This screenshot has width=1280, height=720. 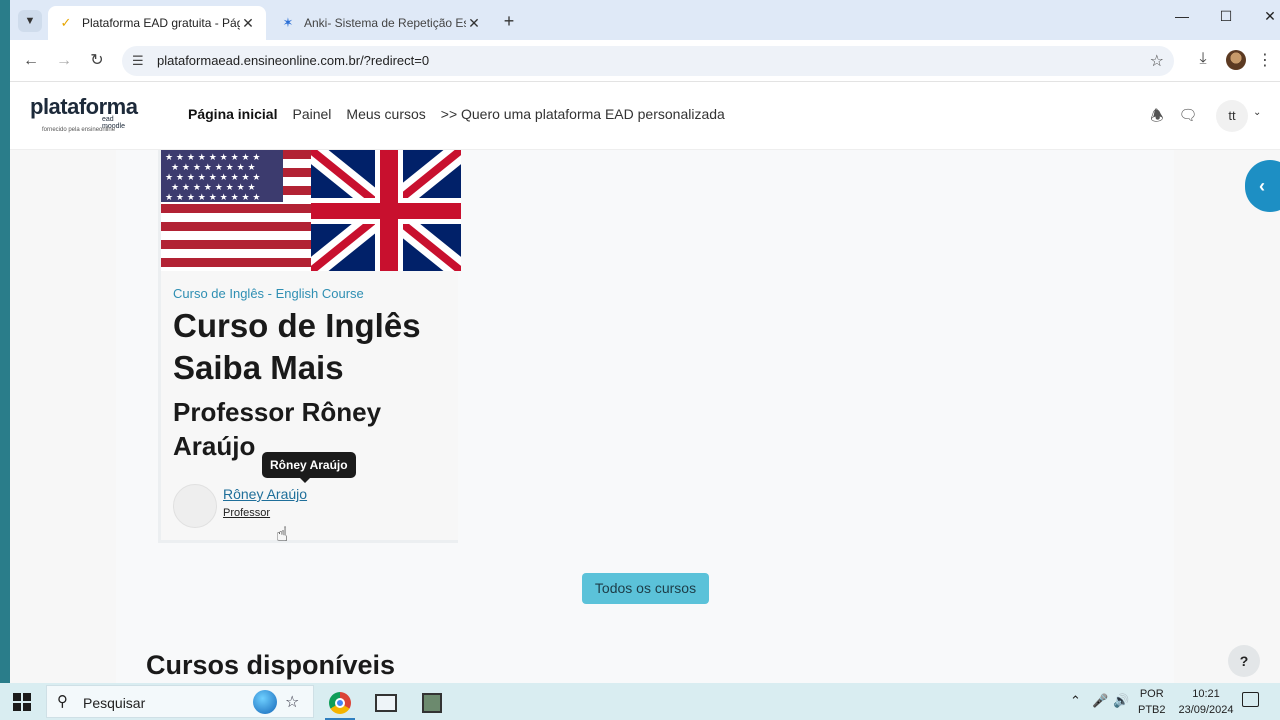 I want to click on search-icon: ⚲, so click(x=62, y=701).